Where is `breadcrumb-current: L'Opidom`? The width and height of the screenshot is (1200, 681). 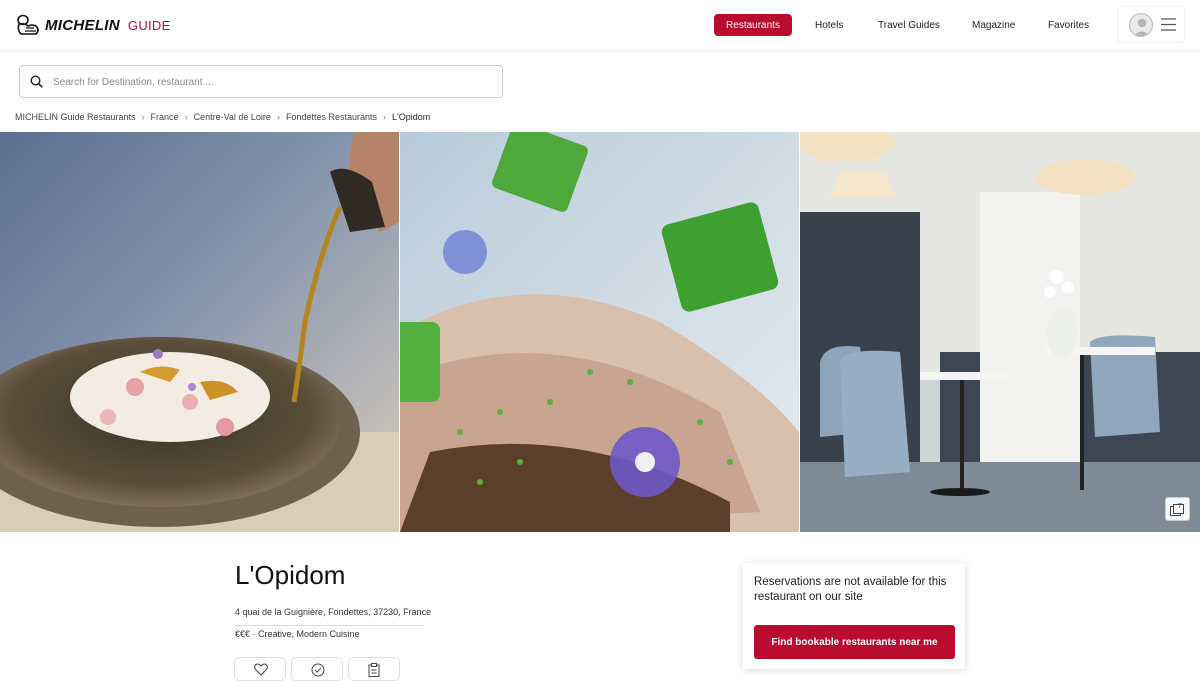
breadcrumb-current: L'Opidom is located at coordinates (411, 117).